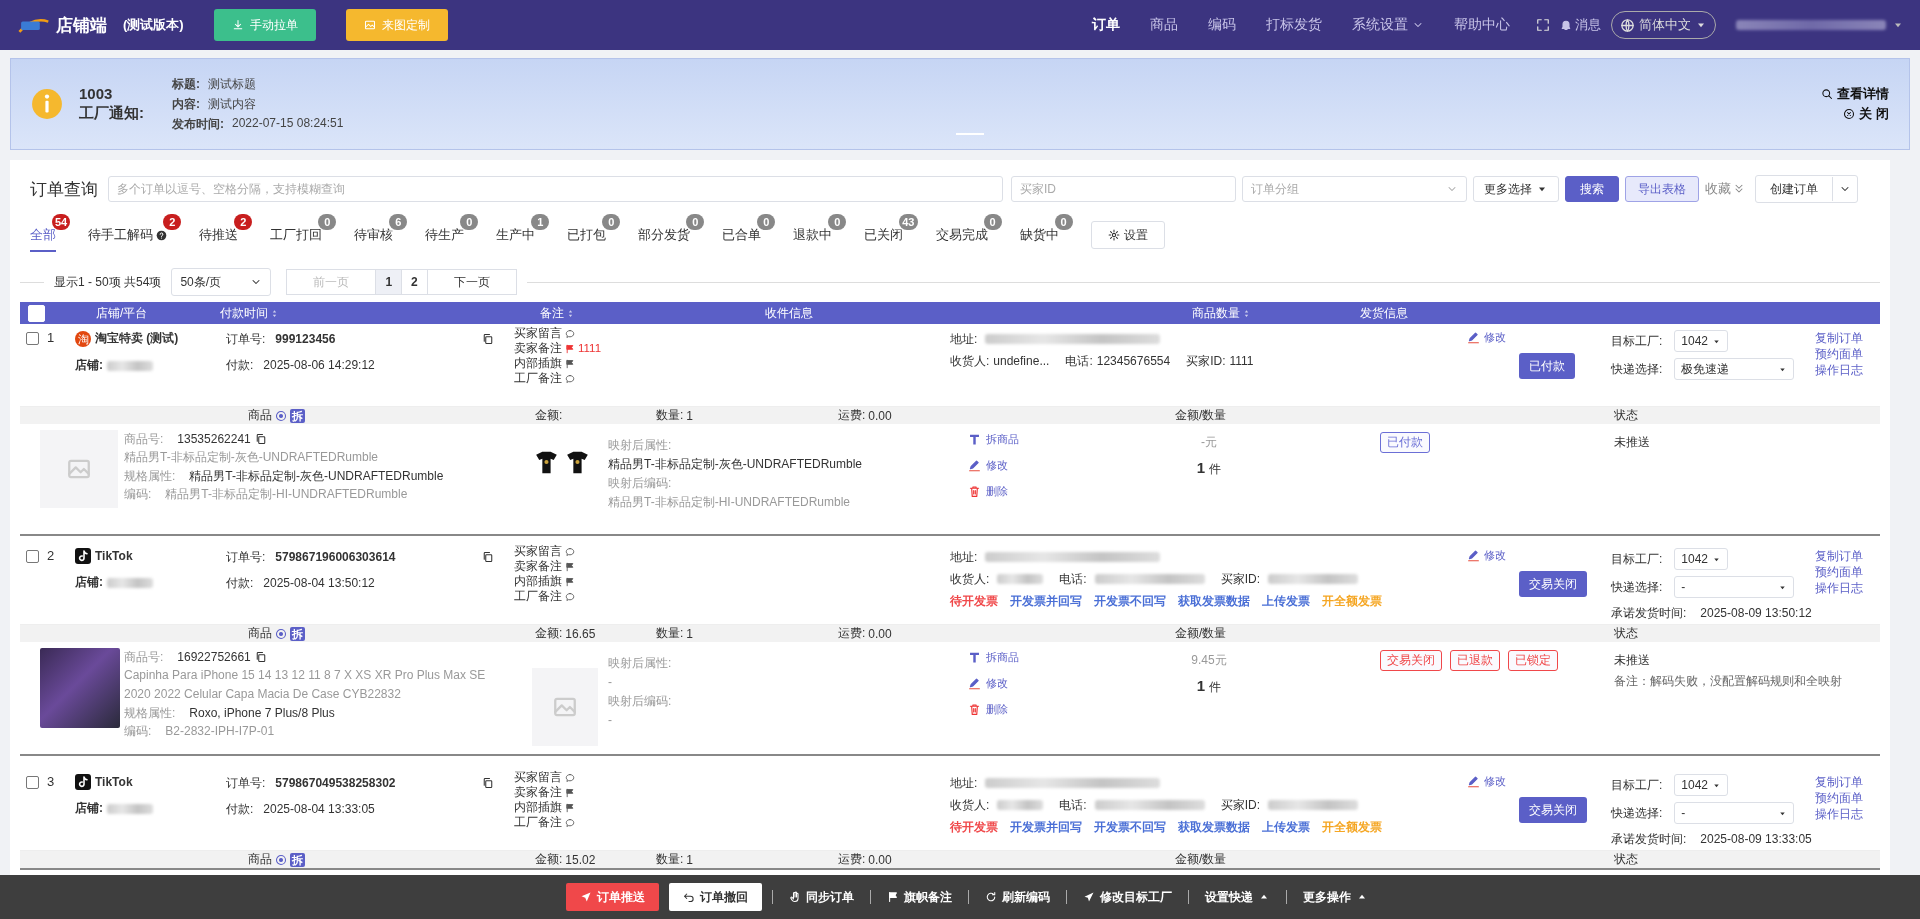 This screenshot has width=1920, height=919. Describe the element at coordinates (1127, 235) in the screenshot. I see `settings-button: 设置` at that location.